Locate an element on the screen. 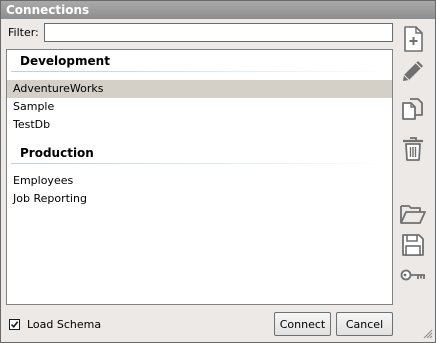  title-bar: Connections is located at coordinates (218, 10).